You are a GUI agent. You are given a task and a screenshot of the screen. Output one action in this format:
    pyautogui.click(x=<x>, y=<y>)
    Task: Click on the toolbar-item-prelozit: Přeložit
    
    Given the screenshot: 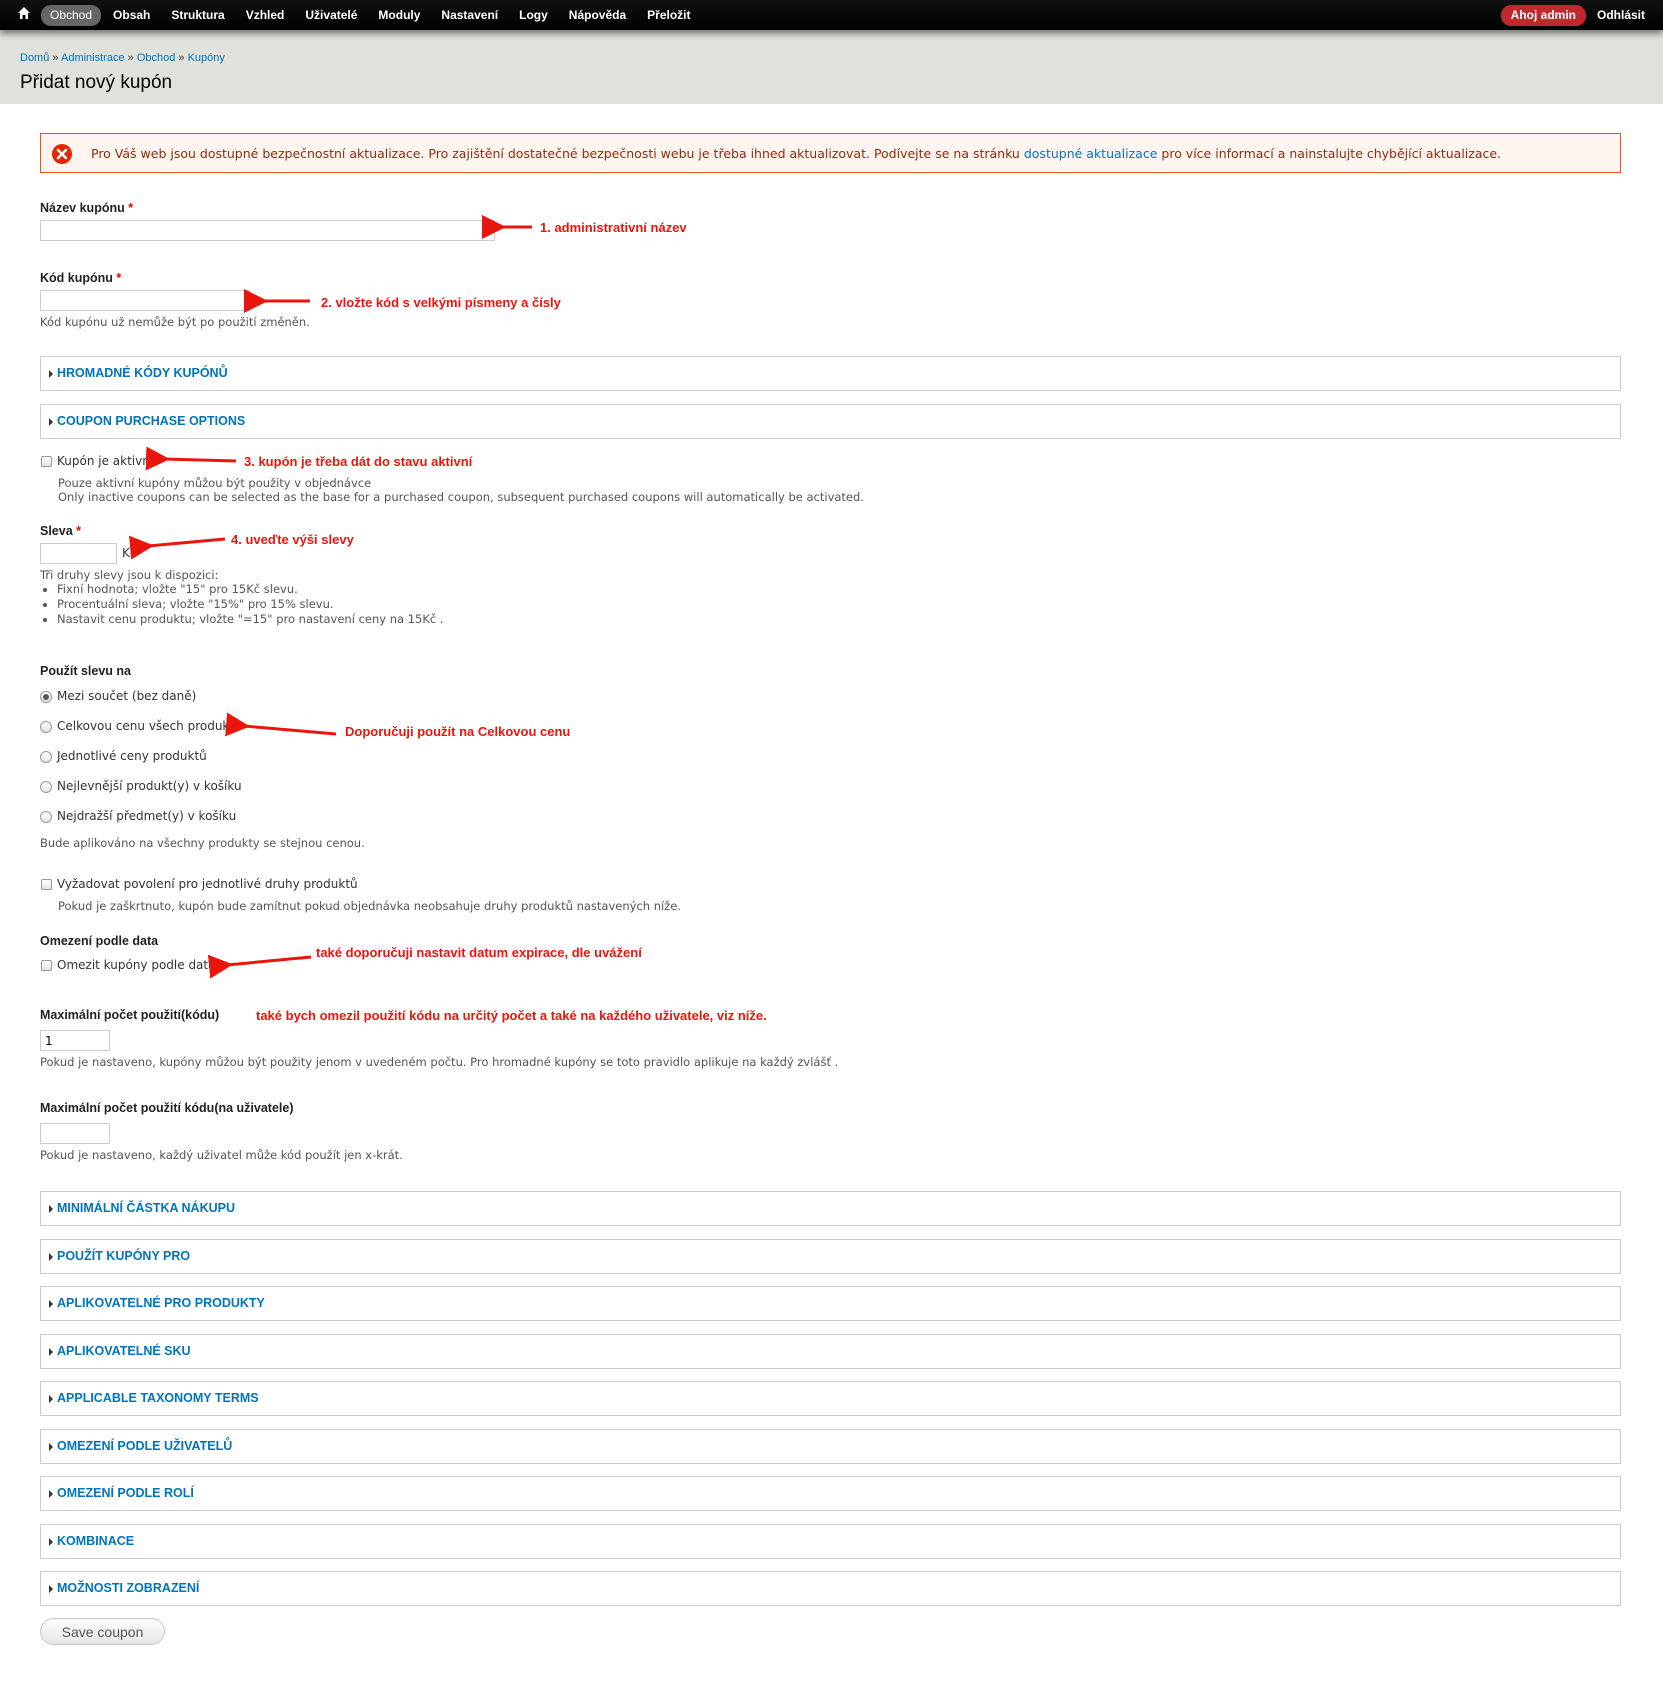 What is the action you would take?
    pyautogui.click(x=668, y=15)
    